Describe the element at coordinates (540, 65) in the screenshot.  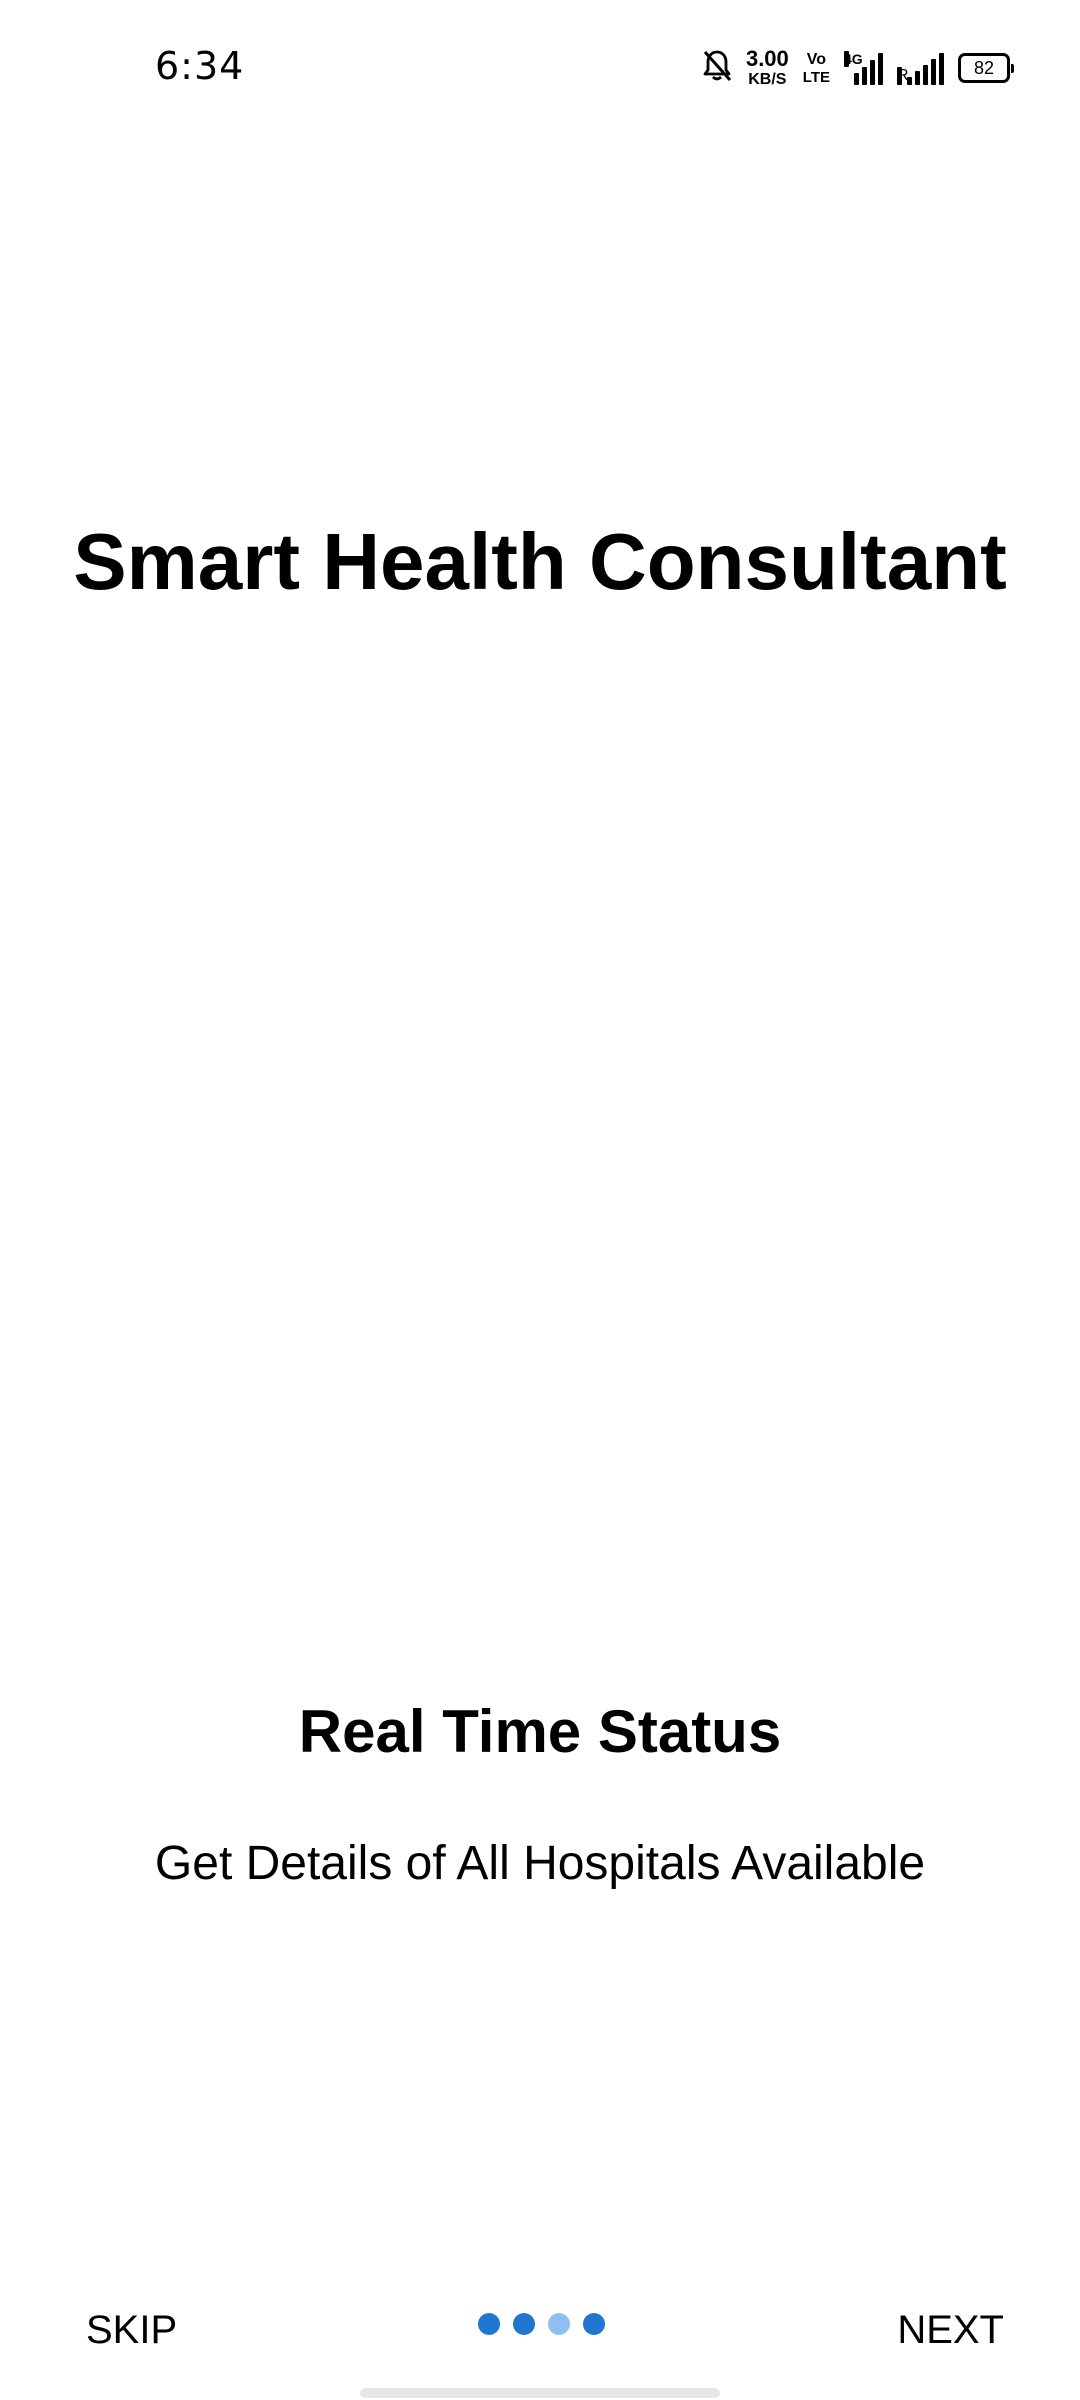
I see `status-bar: 6:34 3.00 KB/S Vo LTE 4G R 82` at that location.